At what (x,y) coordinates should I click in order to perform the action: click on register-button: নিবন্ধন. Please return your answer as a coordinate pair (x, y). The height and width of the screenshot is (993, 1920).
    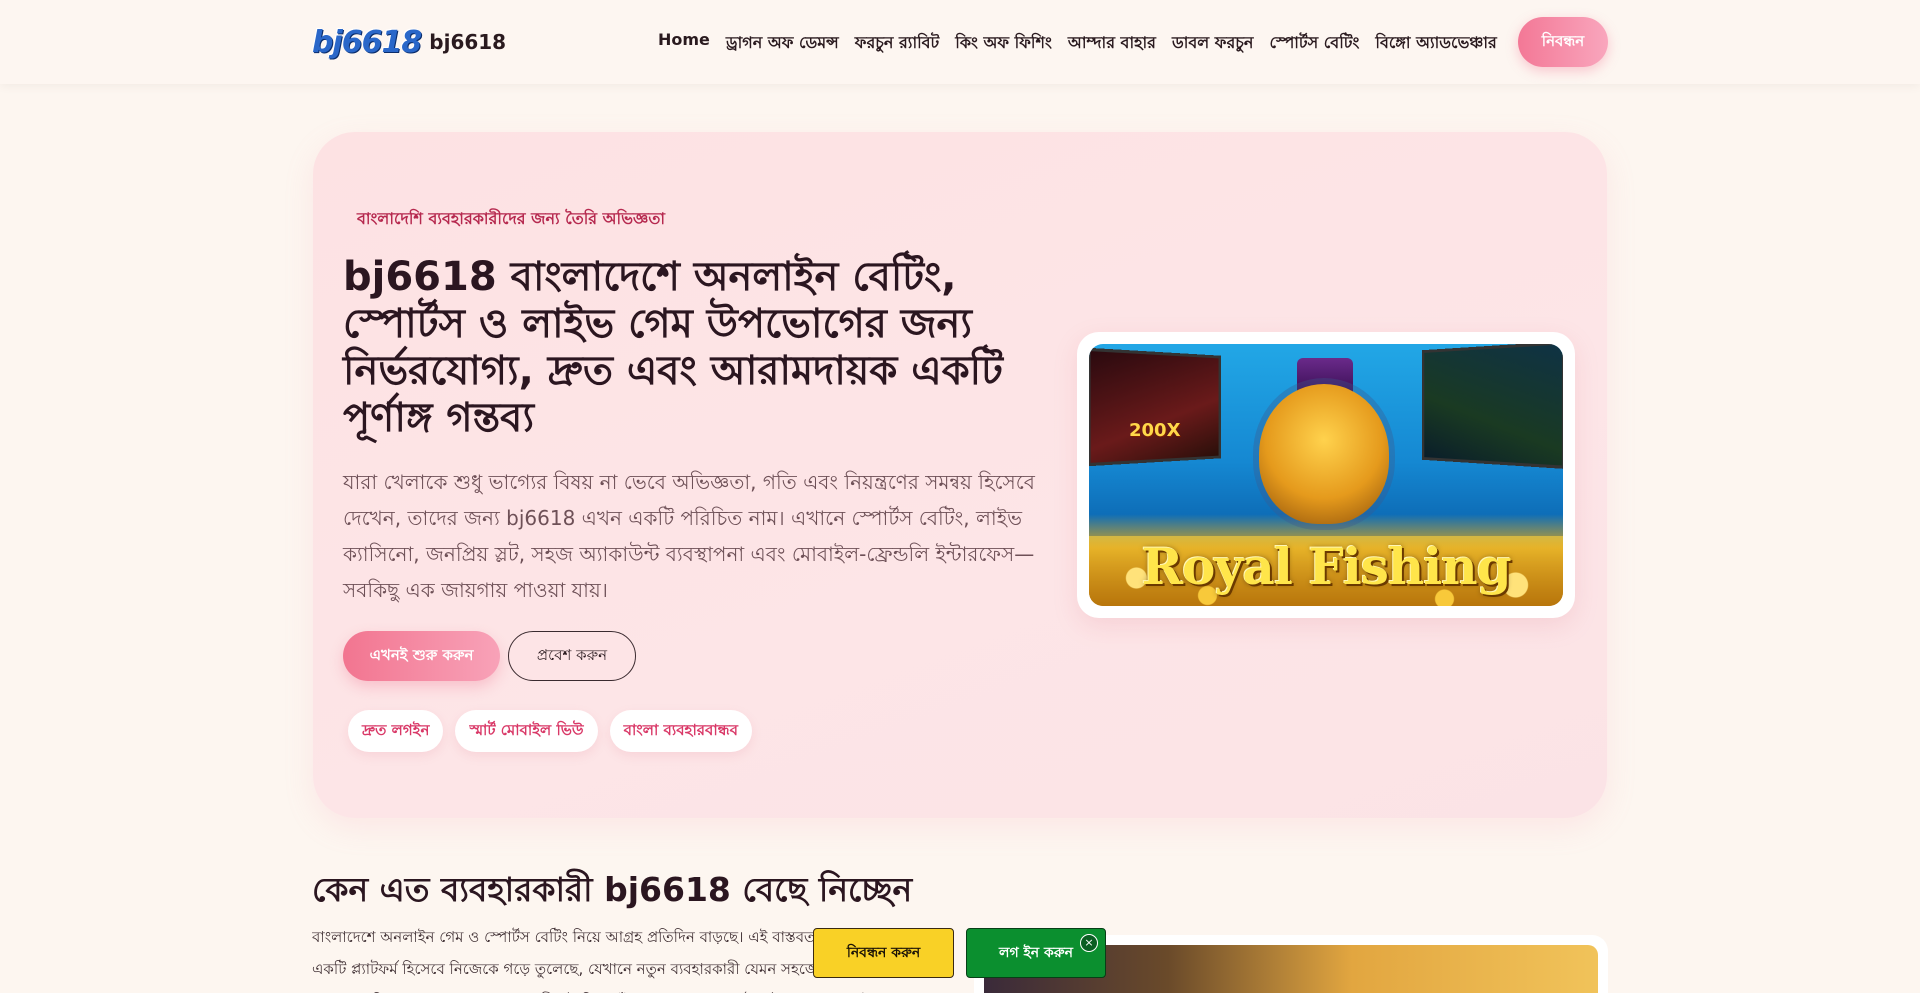
    Looking at the image, I should click on (1563, 42).